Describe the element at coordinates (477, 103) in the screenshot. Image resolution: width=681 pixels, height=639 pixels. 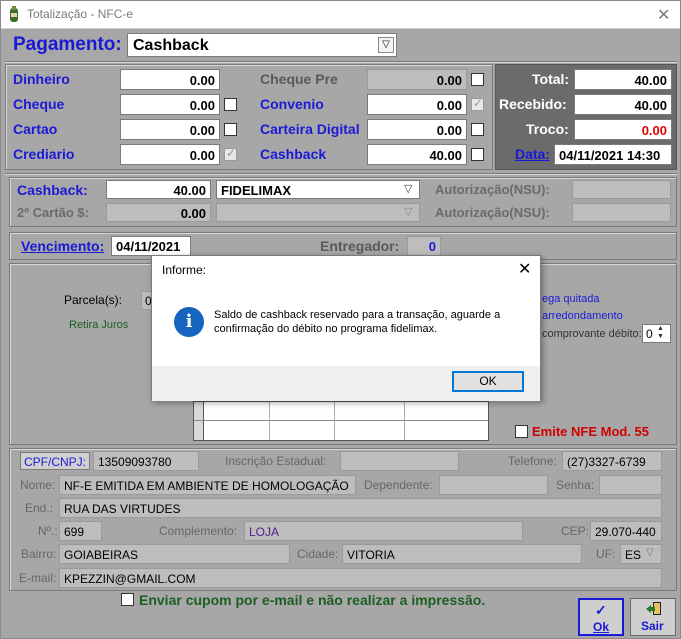
I see `convenio-checkbox` at that location.